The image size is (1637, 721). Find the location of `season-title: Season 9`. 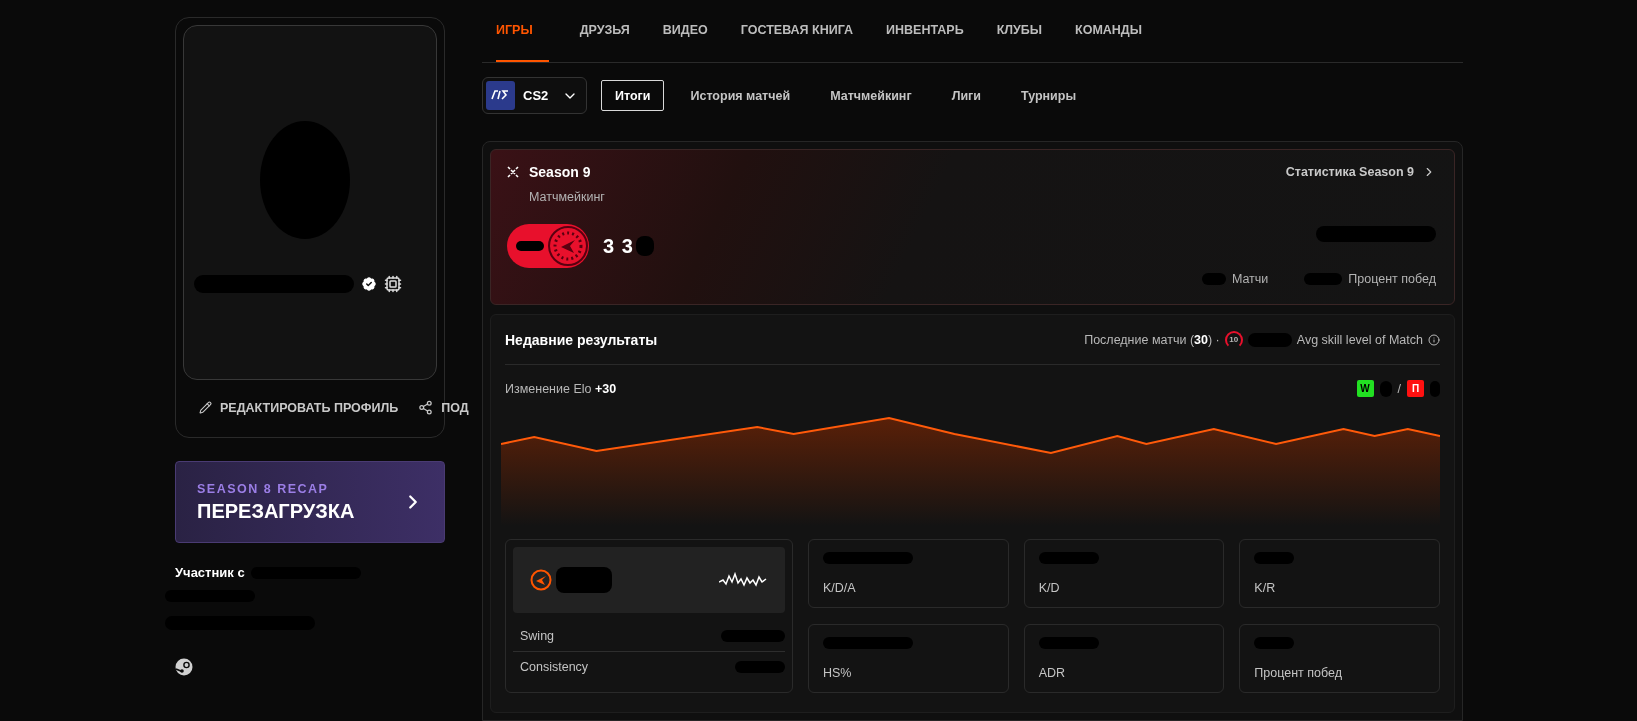

season-title: Season 9 is located at coordinates (560, 172).